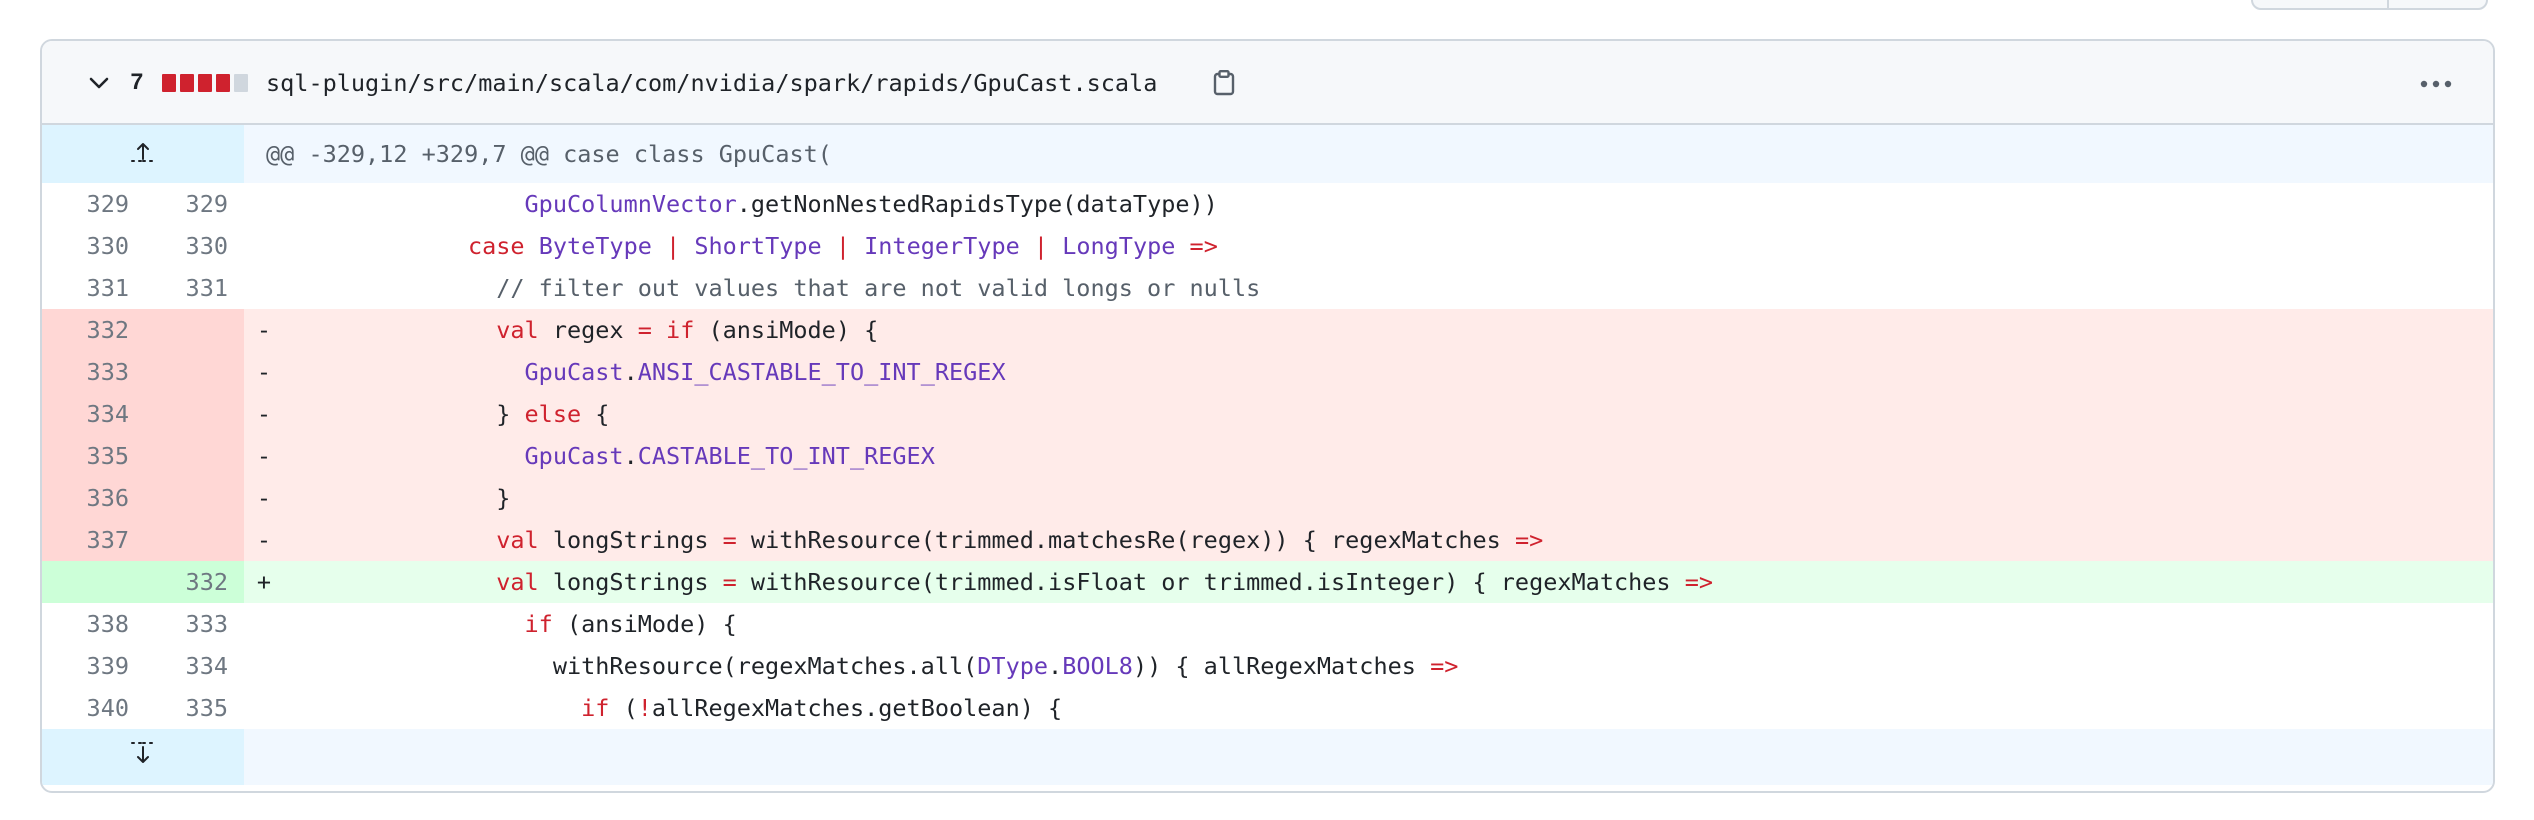 Image resolution: width=2534 pixels, height=820 pixels. I want to click on code-token: IntegerType, so click(942, 246).